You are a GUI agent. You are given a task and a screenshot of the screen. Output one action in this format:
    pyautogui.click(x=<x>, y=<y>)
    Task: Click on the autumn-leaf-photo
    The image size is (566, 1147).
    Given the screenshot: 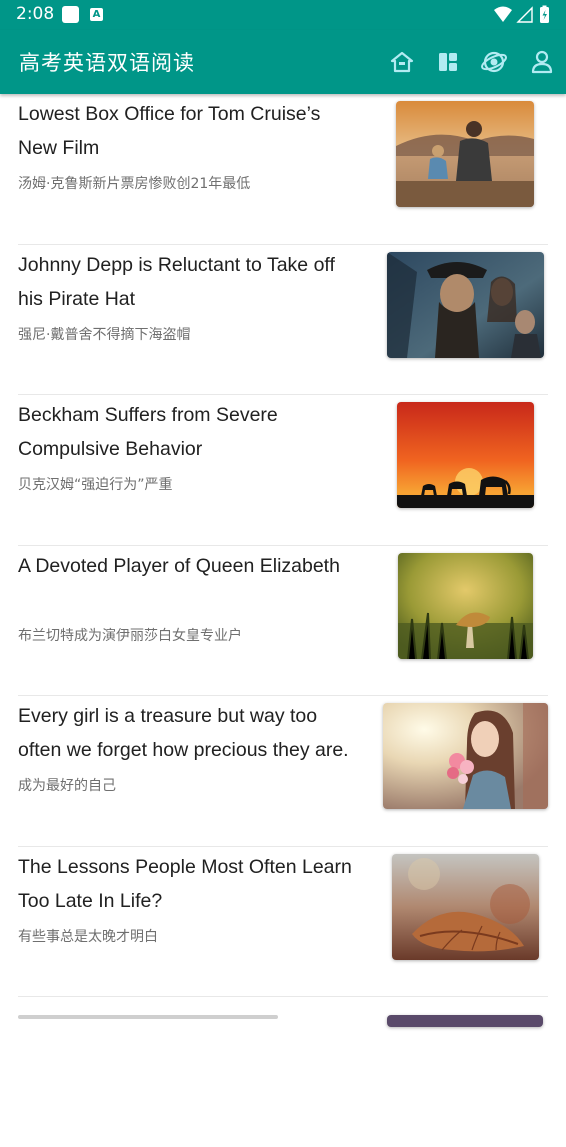 What is the action you would take?
    pyautogui.click(x=465, y=906)
    